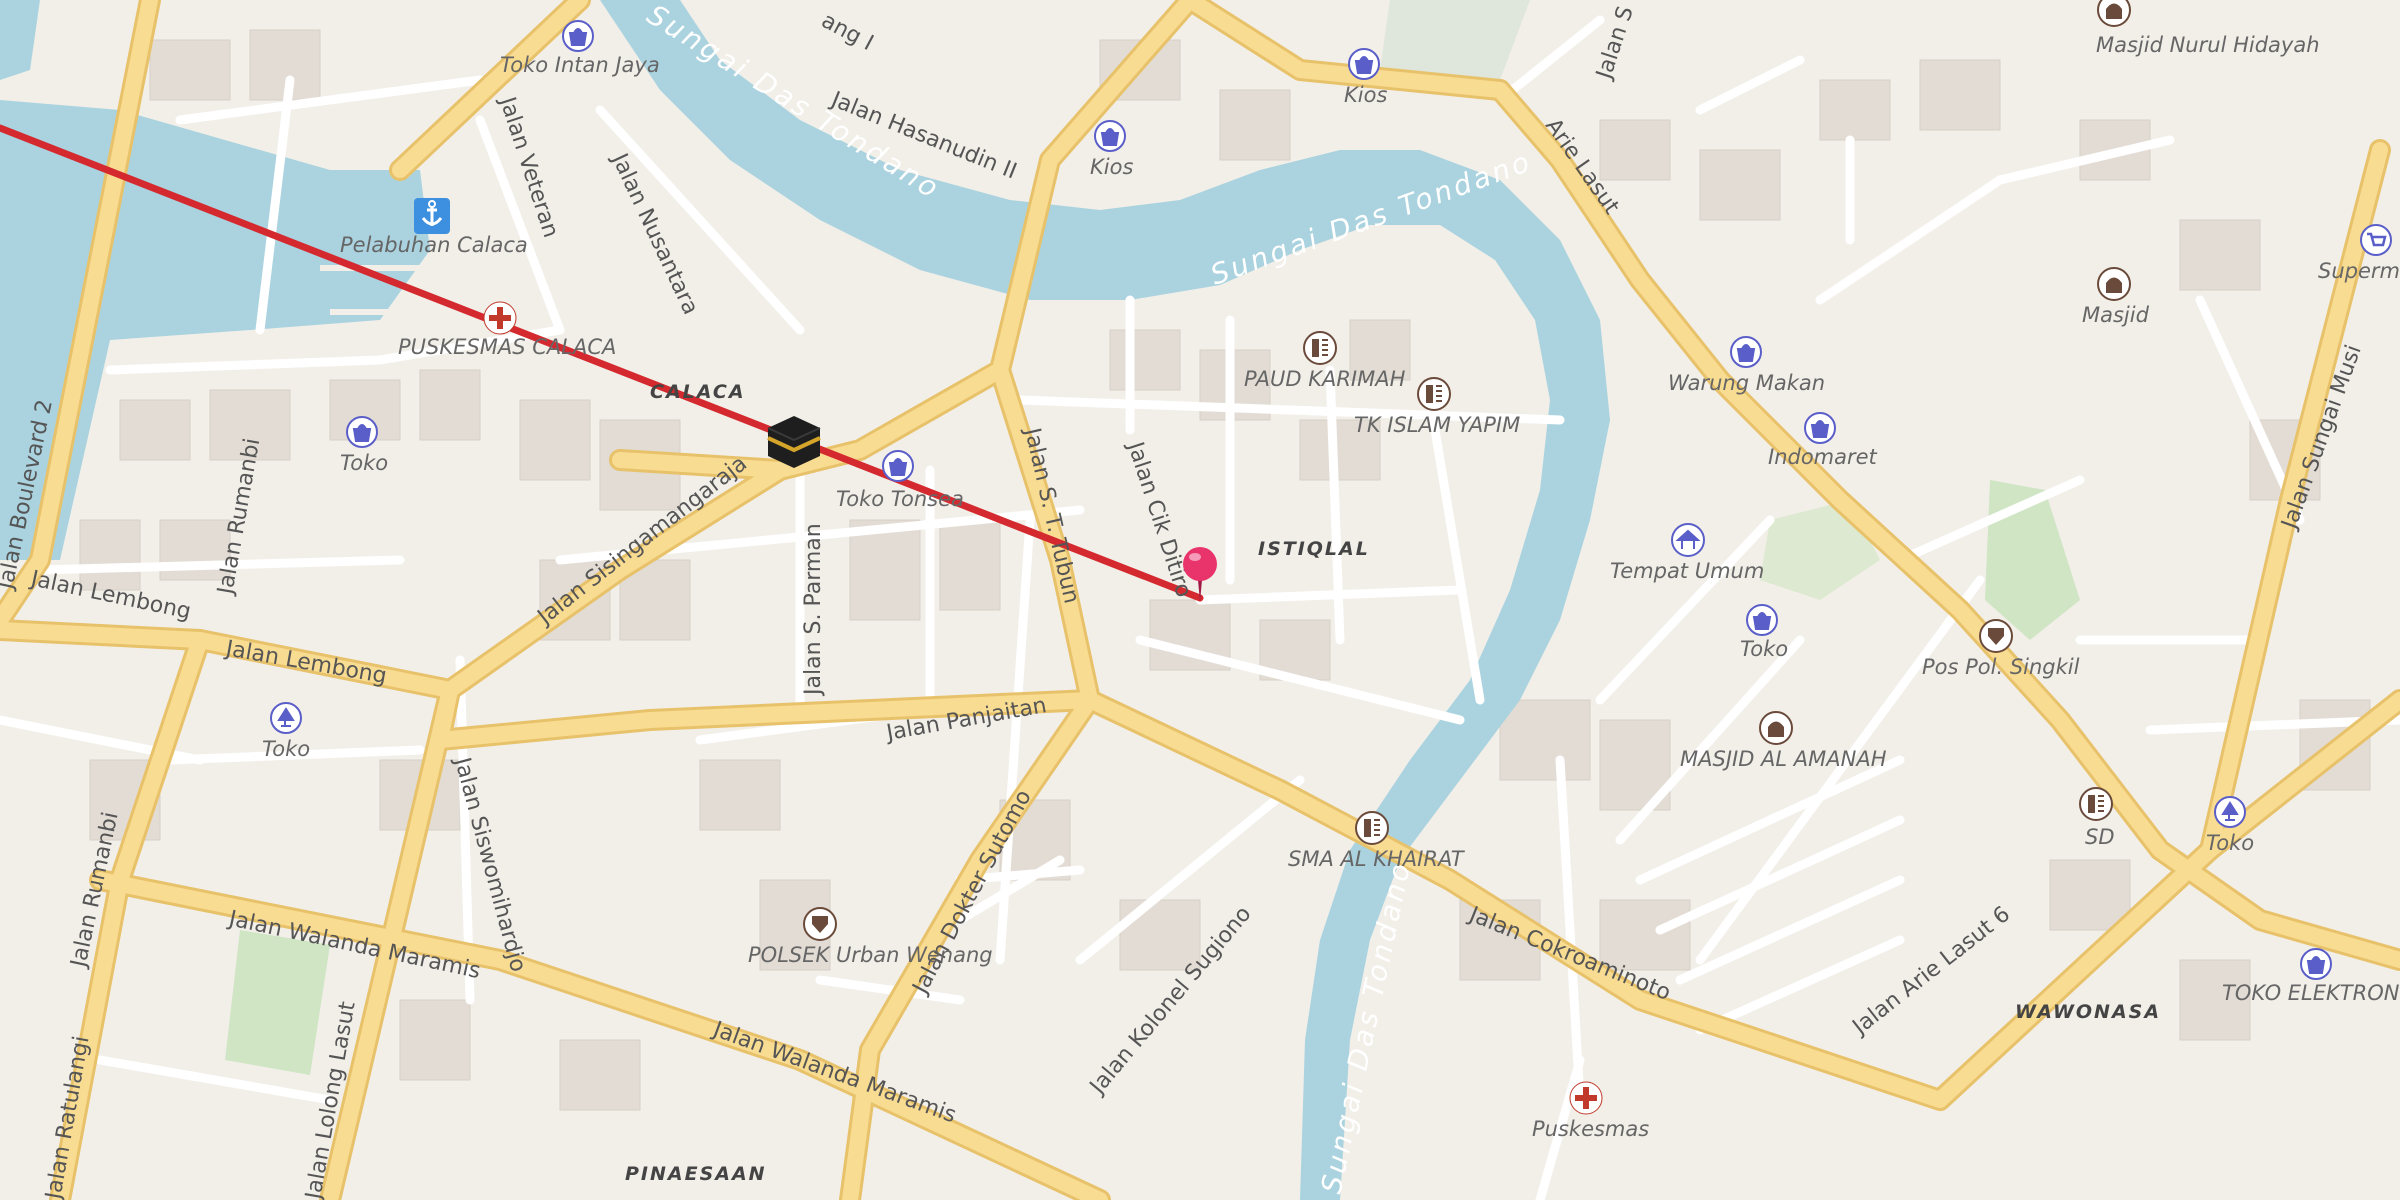  Describe the element at coordinates (1783, 759) in the screenshot. I see `poi-label: MASJID AL AMANAH` at that location.